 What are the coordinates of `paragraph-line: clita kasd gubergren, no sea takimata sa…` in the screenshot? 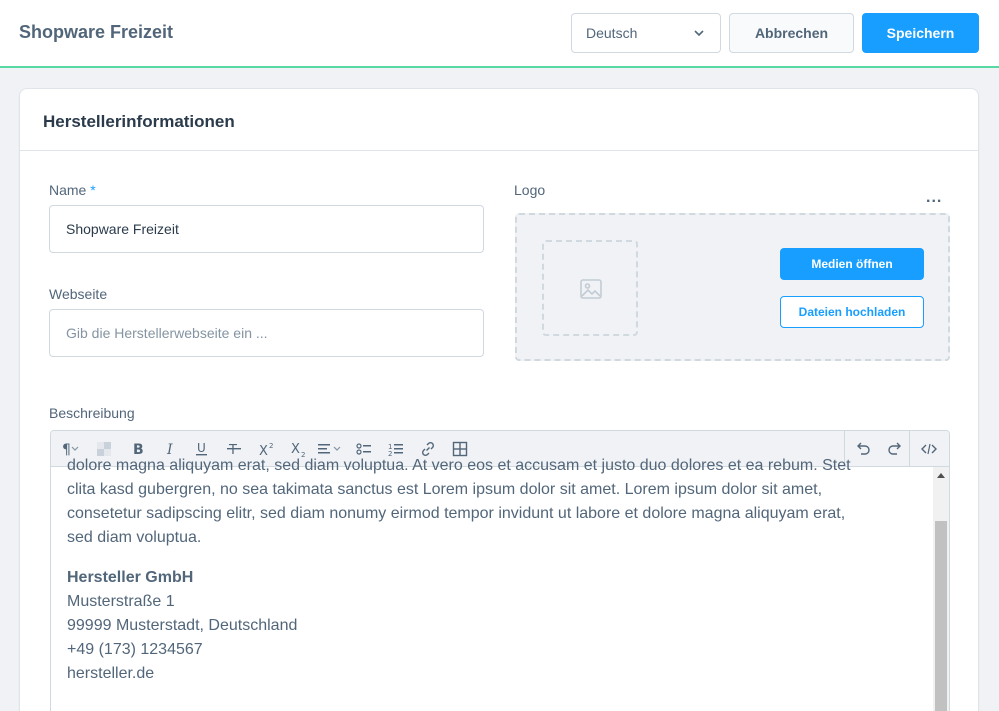 It's located at (445, 489).